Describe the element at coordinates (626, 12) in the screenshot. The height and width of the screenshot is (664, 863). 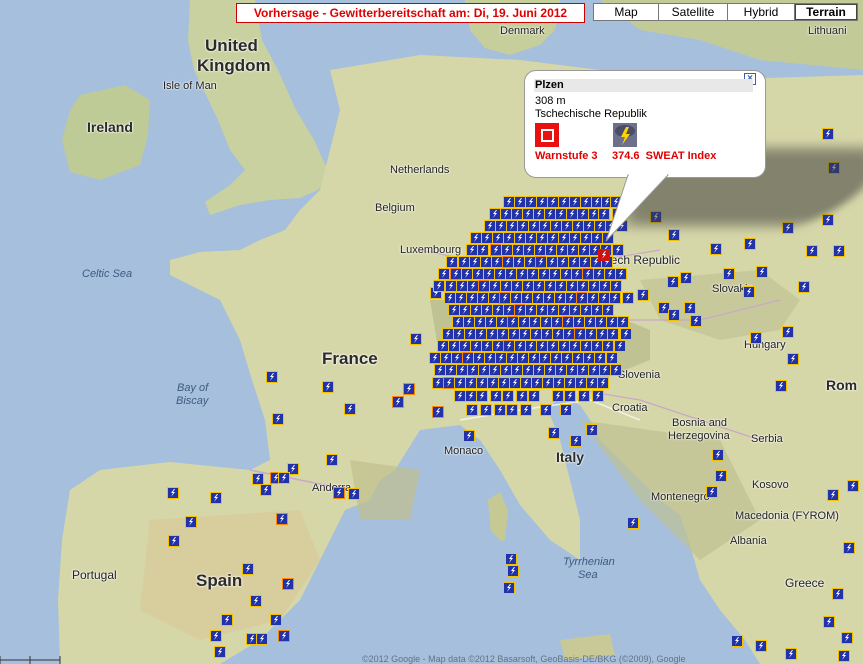
I see `map-type-map-button: Map` at that location.